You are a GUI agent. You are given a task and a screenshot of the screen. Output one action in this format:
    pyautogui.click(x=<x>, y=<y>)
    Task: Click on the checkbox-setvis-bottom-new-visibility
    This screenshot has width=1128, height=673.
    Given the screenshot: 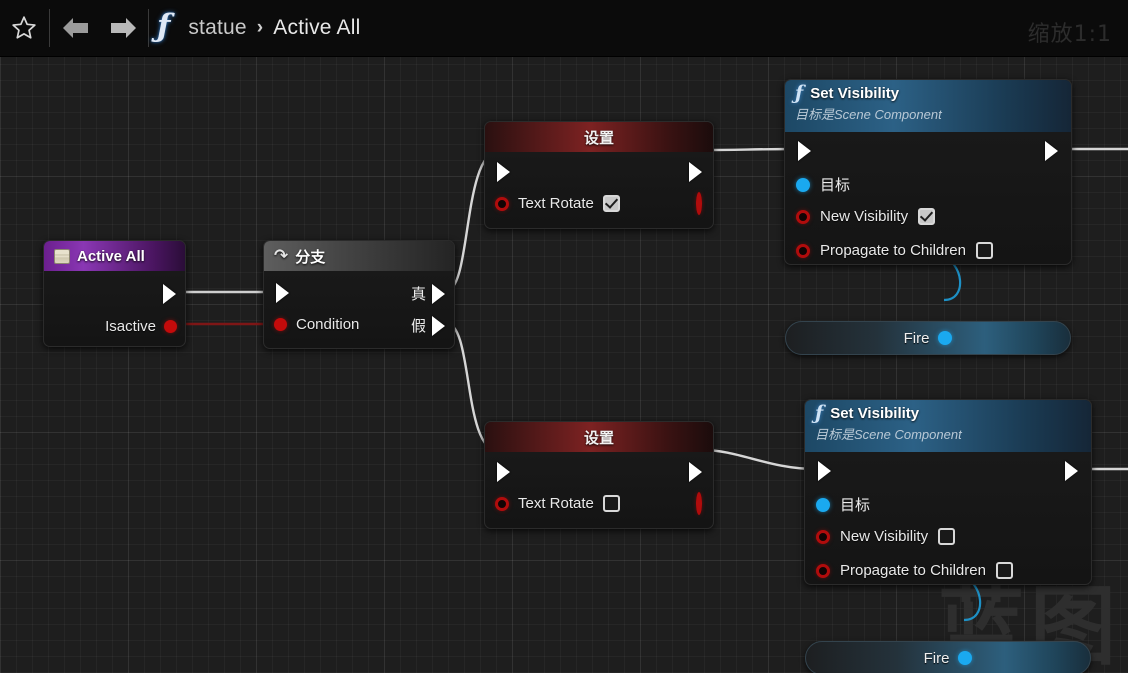 What is the action you would take?
    pyautogui.click(x=947, y=536)
    